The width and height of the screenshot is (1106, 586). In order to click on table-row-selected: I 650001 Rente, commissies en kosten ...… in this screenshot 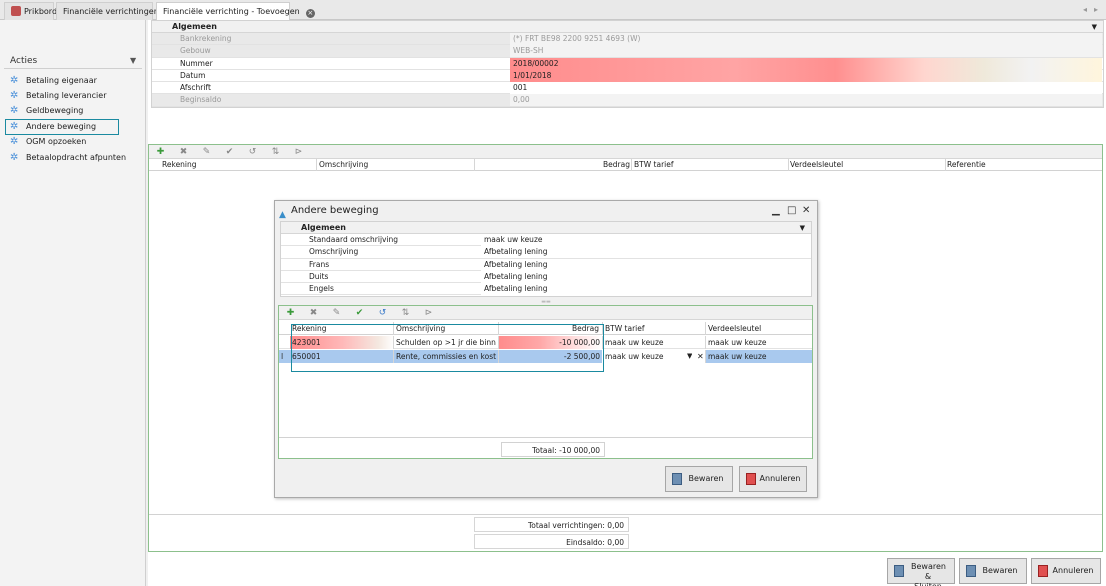, I will do `click(545, 356)`.